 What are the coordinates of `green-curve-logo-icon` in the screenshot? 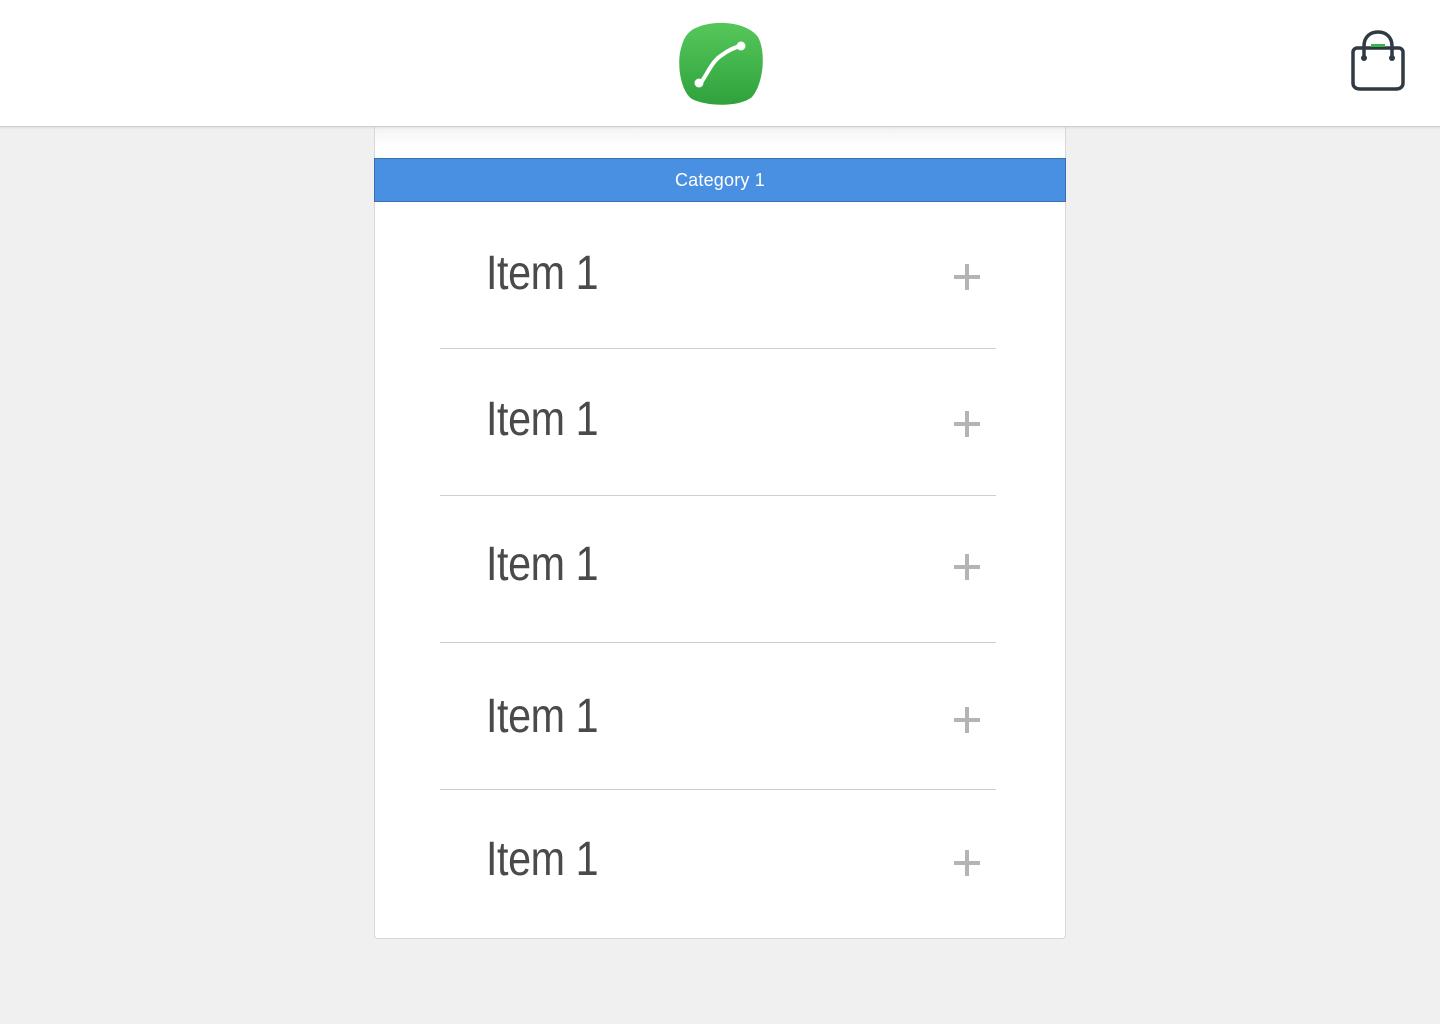 It's located at (720, 63).